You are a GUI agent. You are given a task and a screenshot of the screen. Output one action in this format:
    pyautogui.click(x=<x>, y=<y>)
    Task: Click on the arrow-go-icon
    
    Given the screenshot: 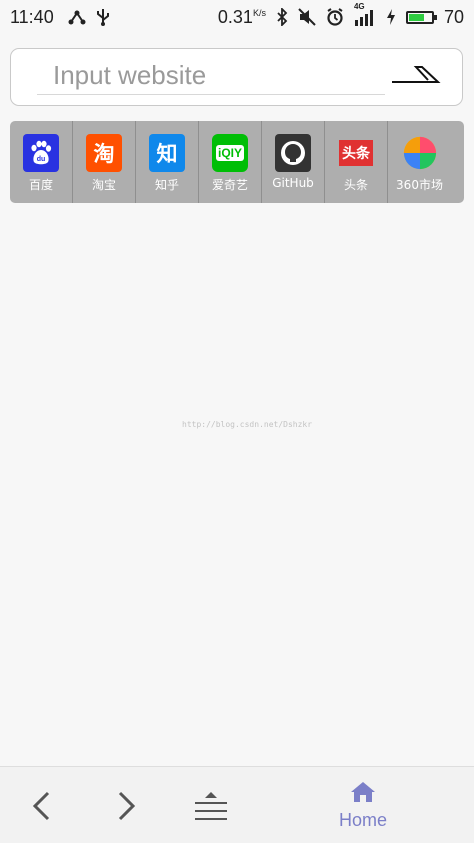 What is the action you would take?
    pyautogui.click(x=416, y=75)
    